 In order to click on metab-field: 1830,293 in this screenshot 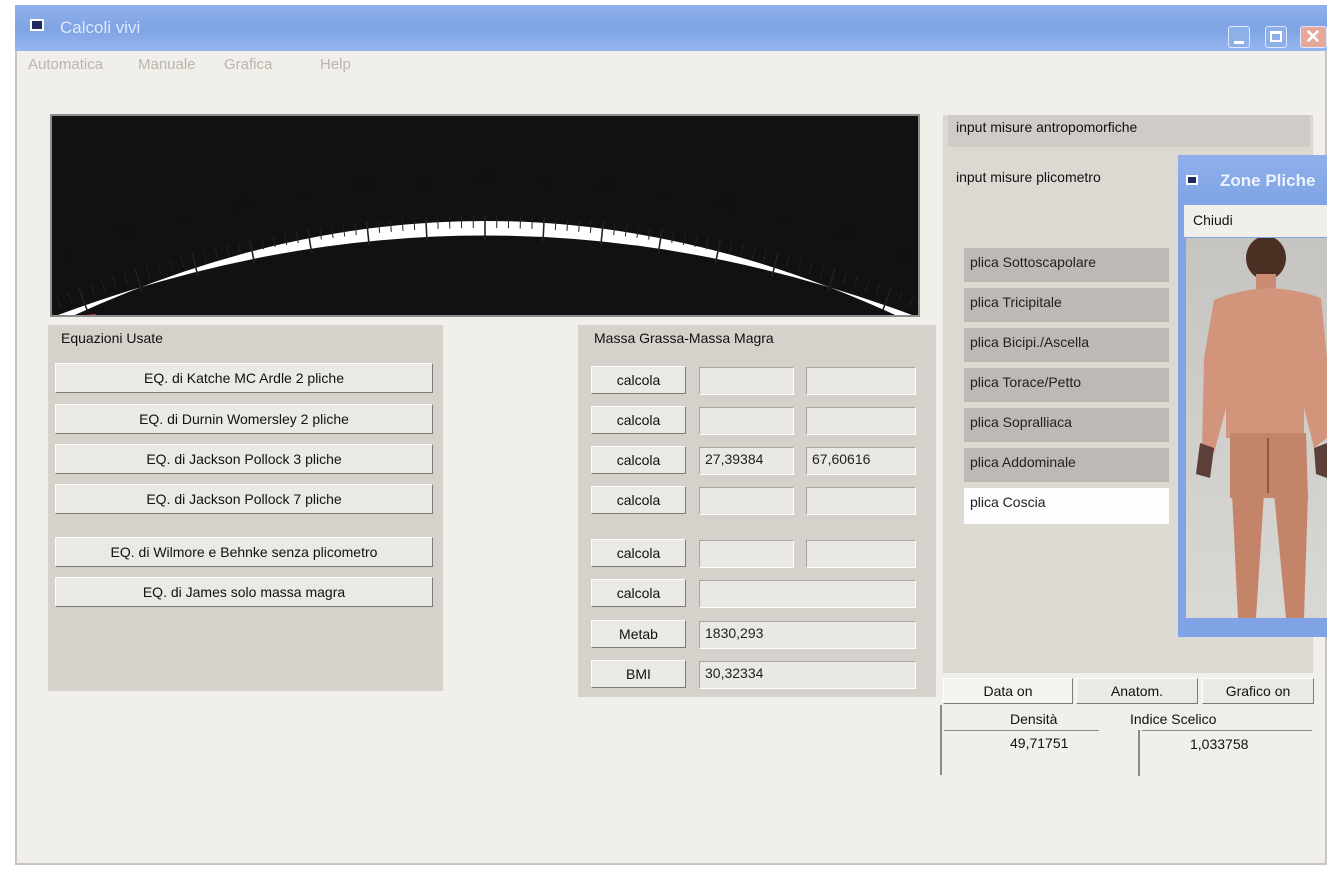, I will do `click(807, 635)`.